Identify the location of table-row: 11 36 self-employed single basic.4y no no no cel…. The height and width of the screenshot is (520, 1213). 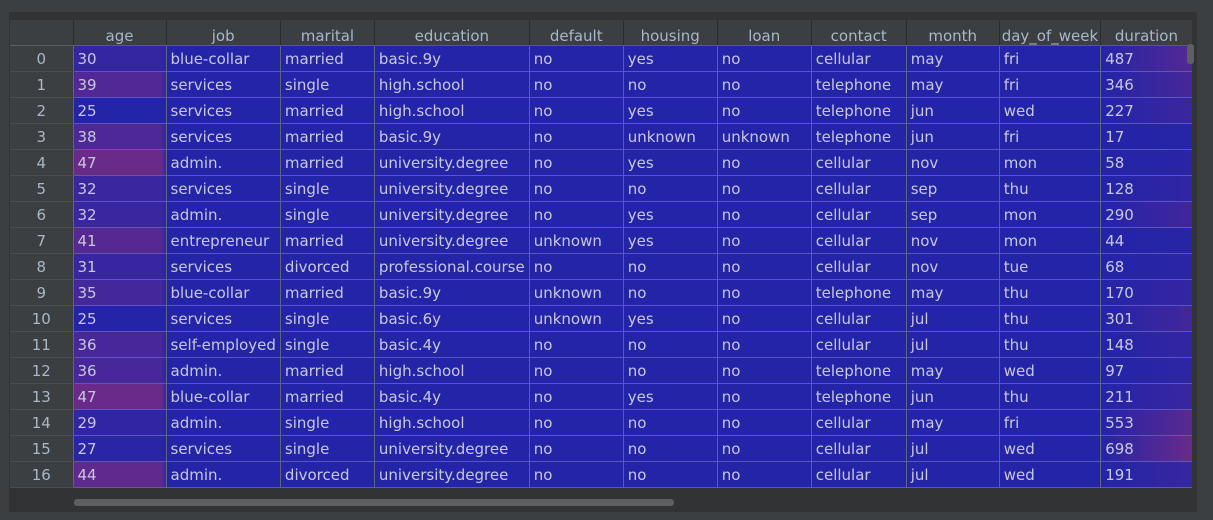
(601, 344).